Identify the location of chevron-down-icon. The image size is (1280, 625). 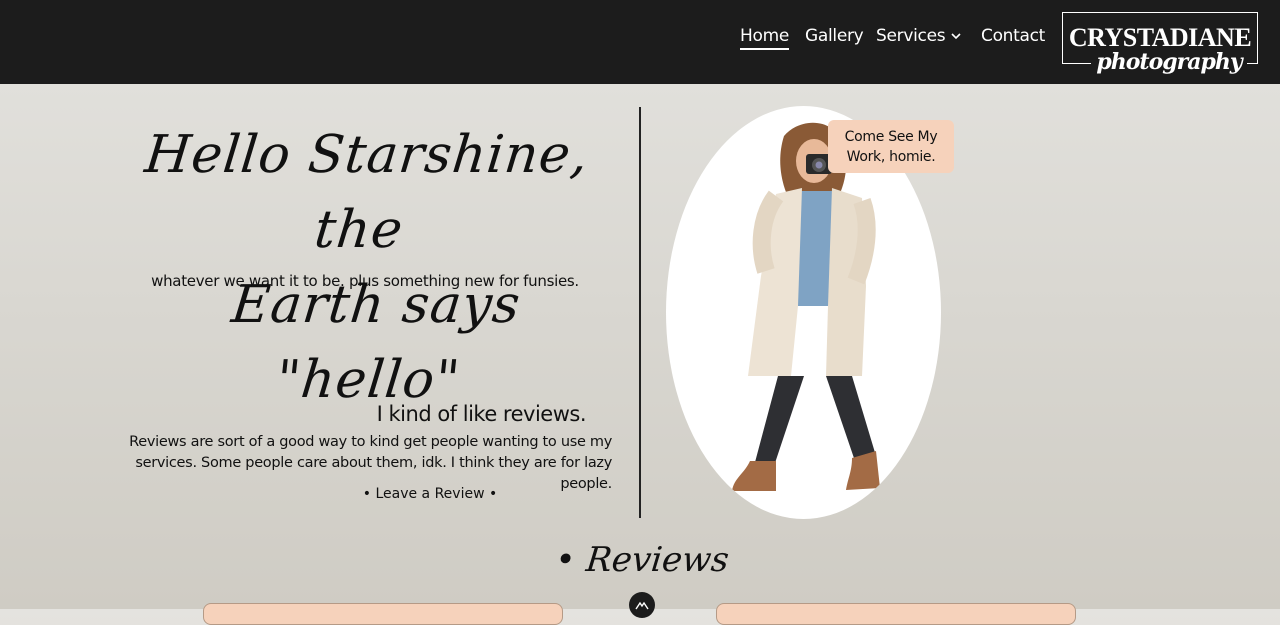
(956, 36).